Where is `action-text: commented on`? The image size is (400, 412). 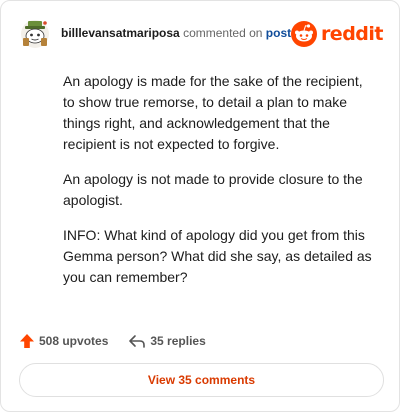 action-text: commented on is located at coordinates (223, 33).